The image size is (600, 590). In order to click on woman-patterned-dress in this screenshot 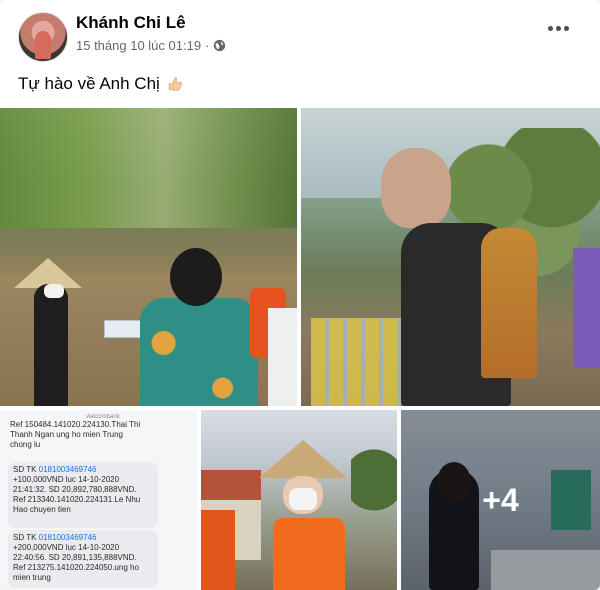, I will do `click(509, 303)`.